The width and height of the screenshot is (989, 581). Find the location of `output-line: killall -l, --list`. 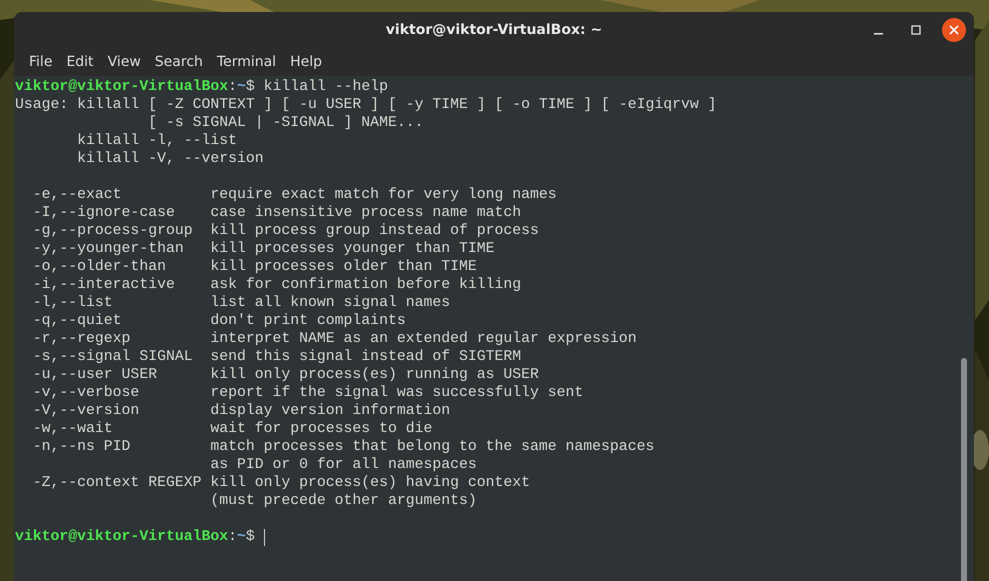

output-line: killall -l, --list is located at coordinates (156, 141).